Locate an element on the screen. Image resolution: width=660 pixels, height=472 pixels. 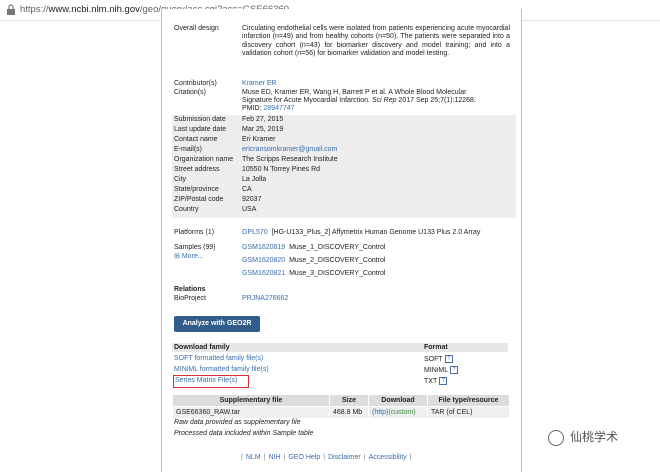
platform-link: GPL570 is located at coordinates (255, 232).